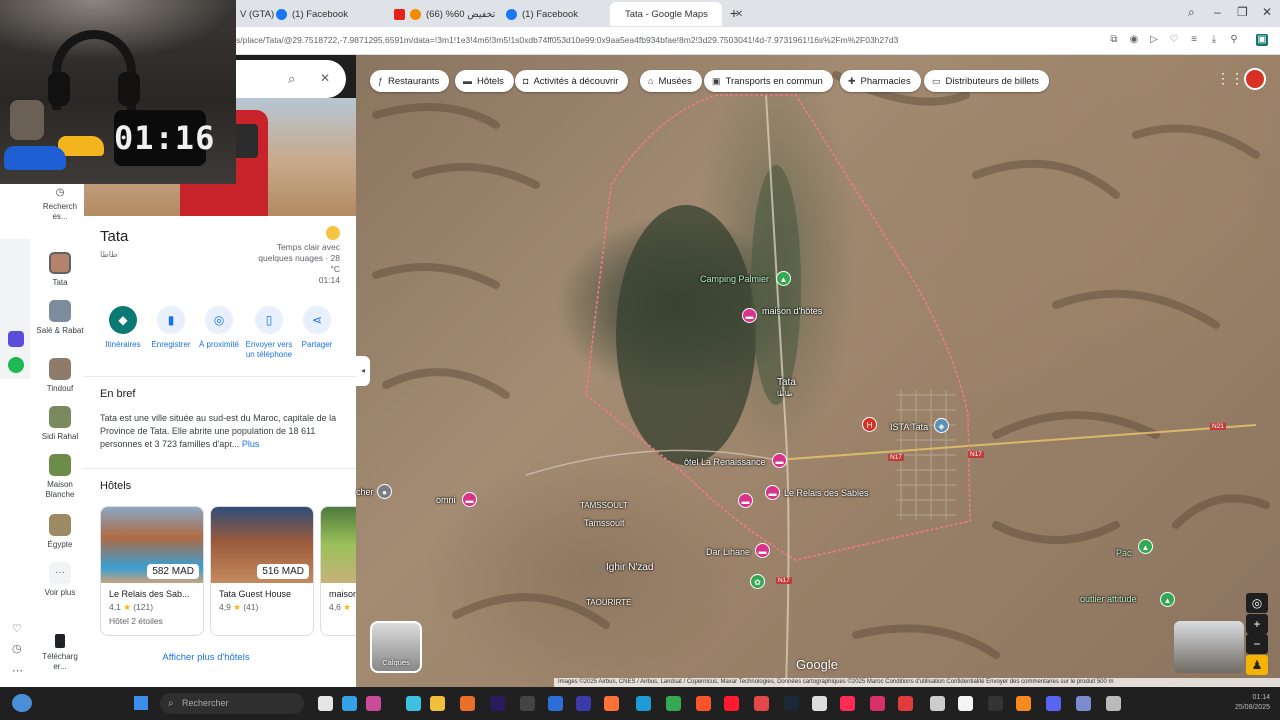 This screenshot has height=720, width=1280. I want to click on rail-more: ··· Voir plus, so click(60, 580).